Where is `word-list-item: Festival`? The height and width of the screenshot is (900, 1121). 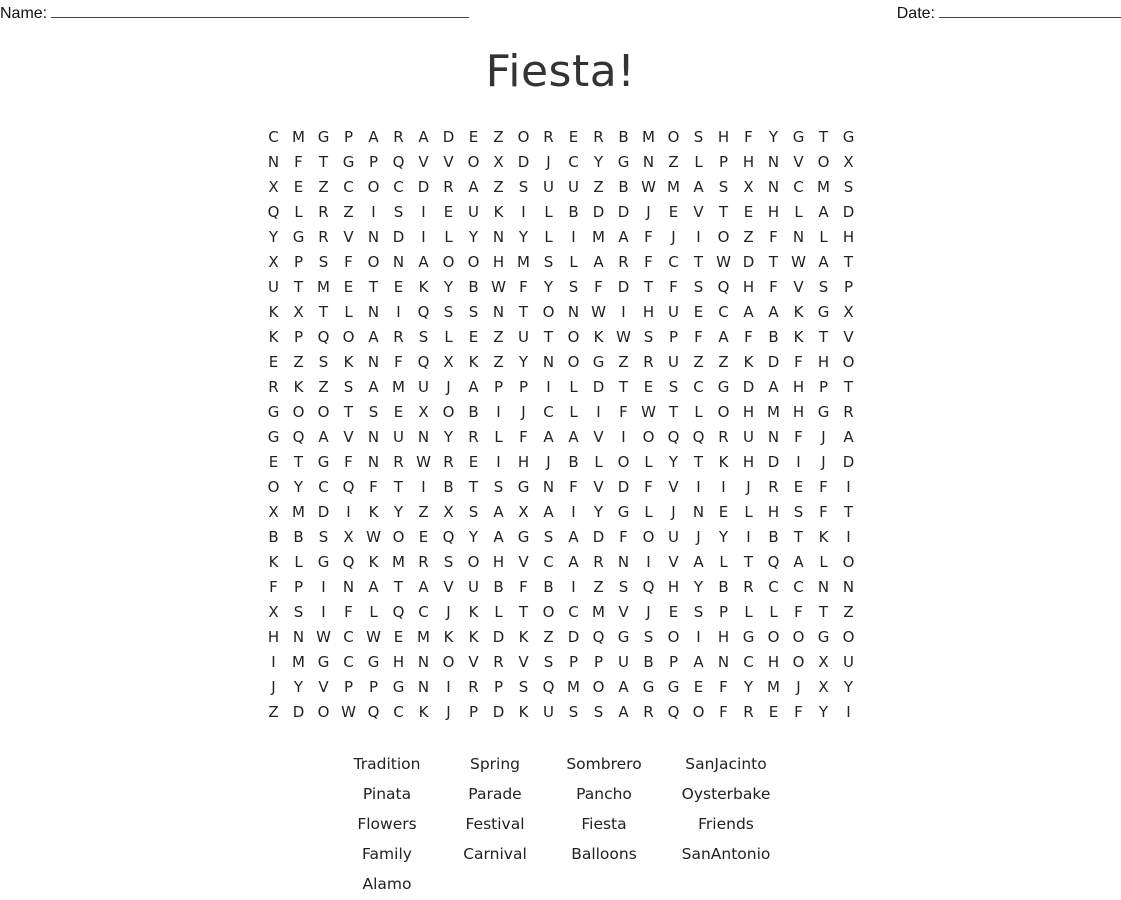 word-list-item: Festival is located at coordinates (495, 824).